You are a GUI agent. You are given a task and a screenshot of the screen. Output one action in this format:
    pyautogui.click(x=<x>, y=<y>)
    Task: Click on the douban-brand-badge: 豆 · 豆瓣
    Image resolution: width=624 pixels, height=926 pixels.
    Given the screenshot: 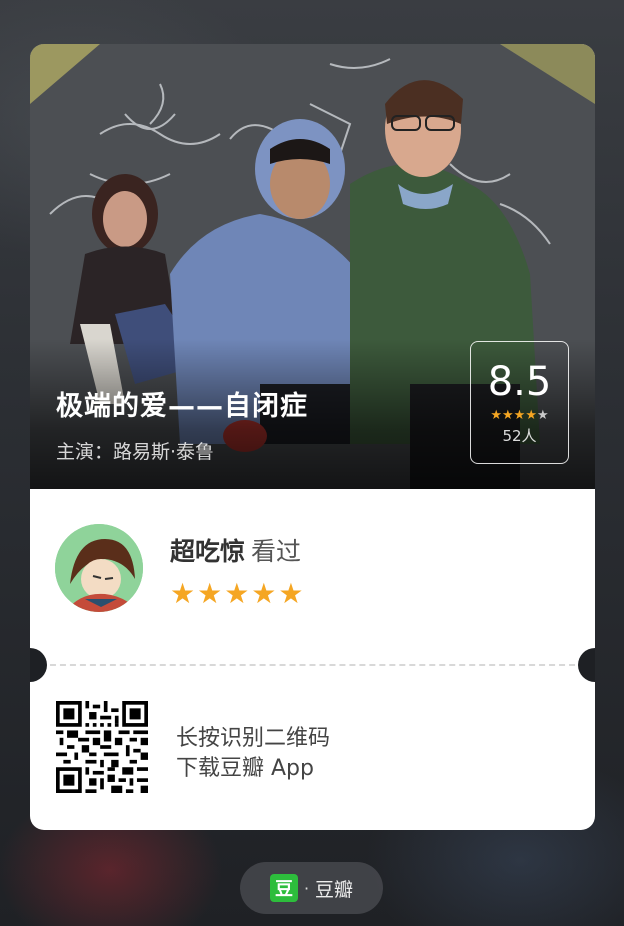 What is the action you would take?
    pyautogui.click(x=311, y=888)
    